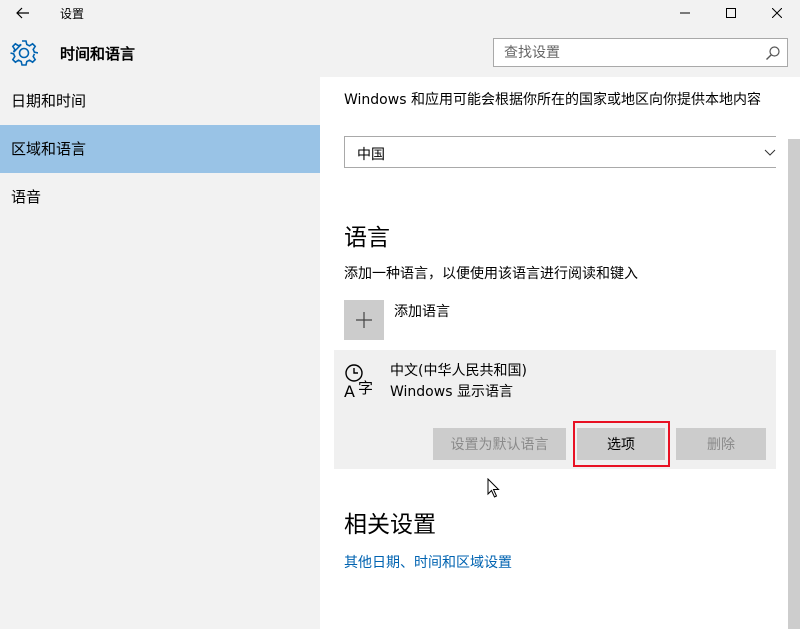 The image size is (800, 629). I want to click on sidebar-item-region-language: 区域和语言, so click(160, 149).